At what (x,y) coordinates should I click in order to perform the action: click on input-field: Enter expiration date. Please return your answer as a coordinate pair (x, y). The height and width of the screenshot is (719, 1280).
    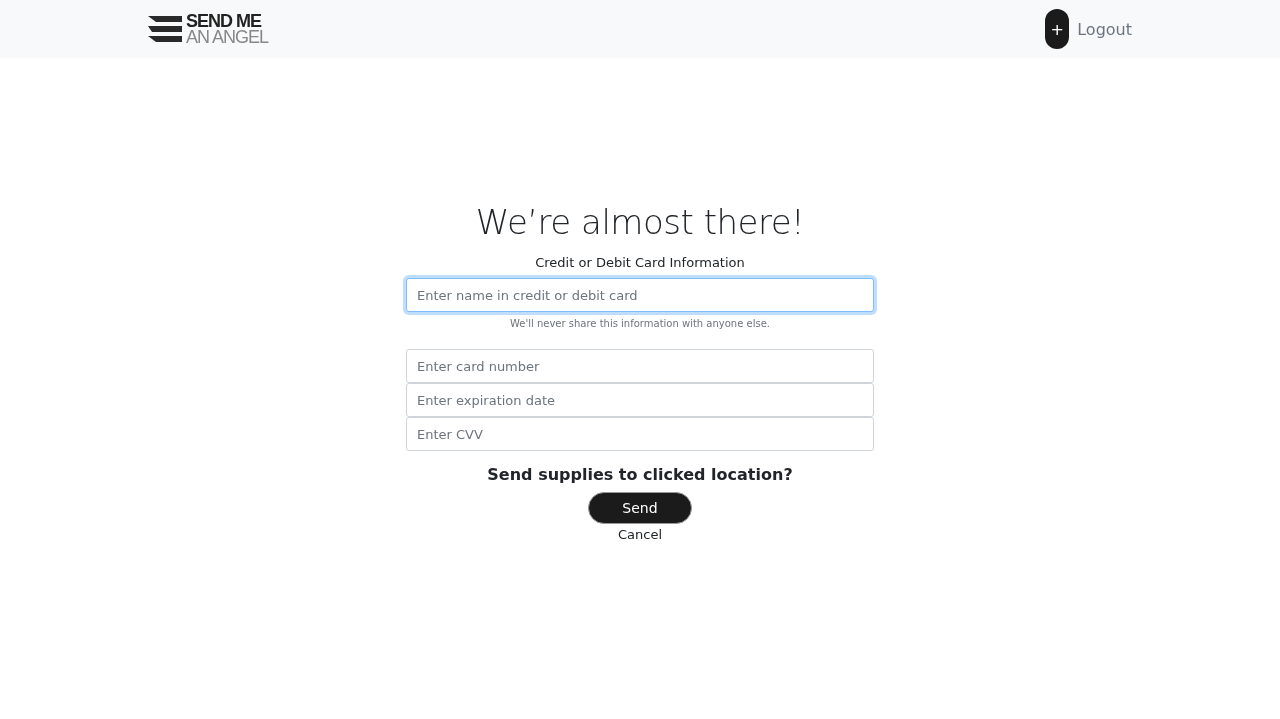
    Looking at the image, I should click on (640, 400).